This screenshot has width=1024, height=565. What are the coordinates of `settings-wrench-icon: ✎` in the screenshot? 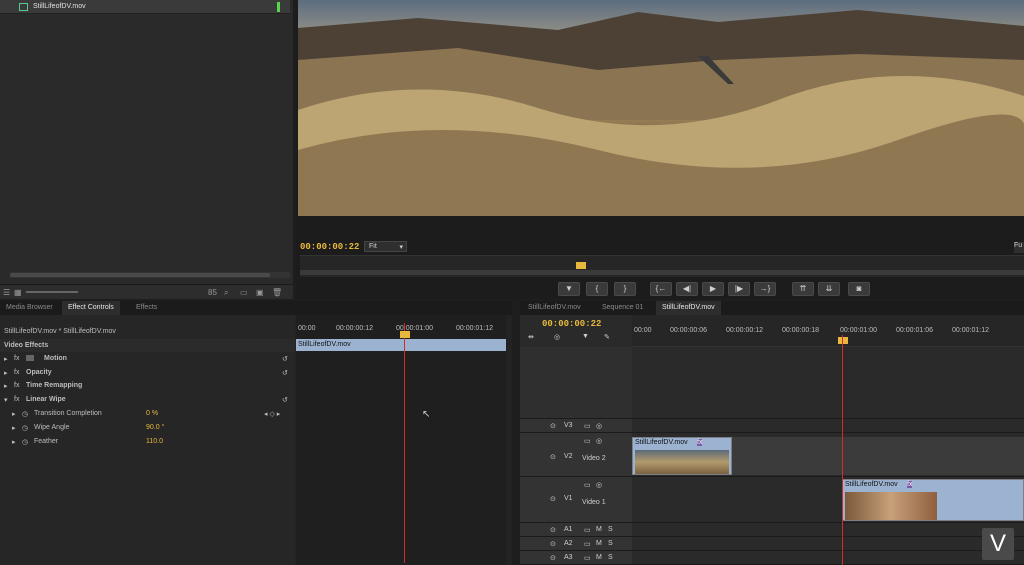 It's located at (607, 337).